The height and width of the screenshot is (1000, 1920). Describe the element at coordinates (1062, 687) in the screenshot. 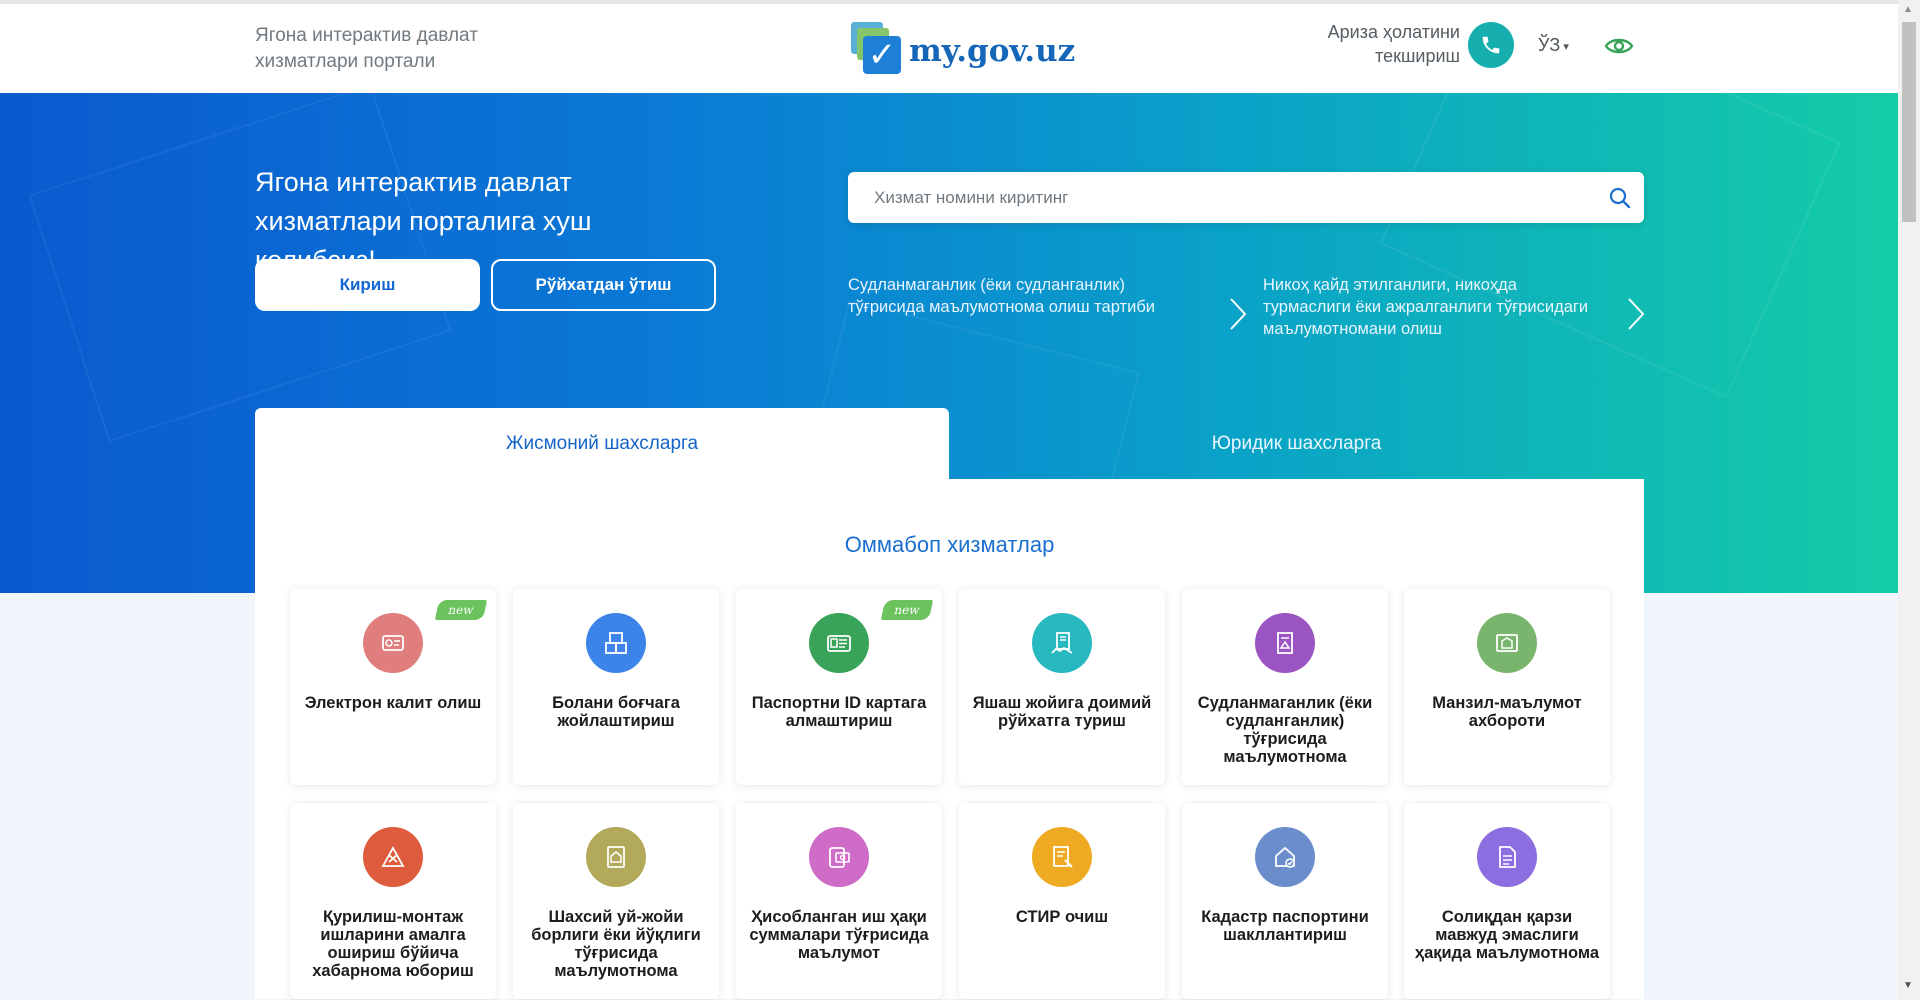

I see `service-tile: Яшаш жойига доимий рўйхатга туриш` at that location.